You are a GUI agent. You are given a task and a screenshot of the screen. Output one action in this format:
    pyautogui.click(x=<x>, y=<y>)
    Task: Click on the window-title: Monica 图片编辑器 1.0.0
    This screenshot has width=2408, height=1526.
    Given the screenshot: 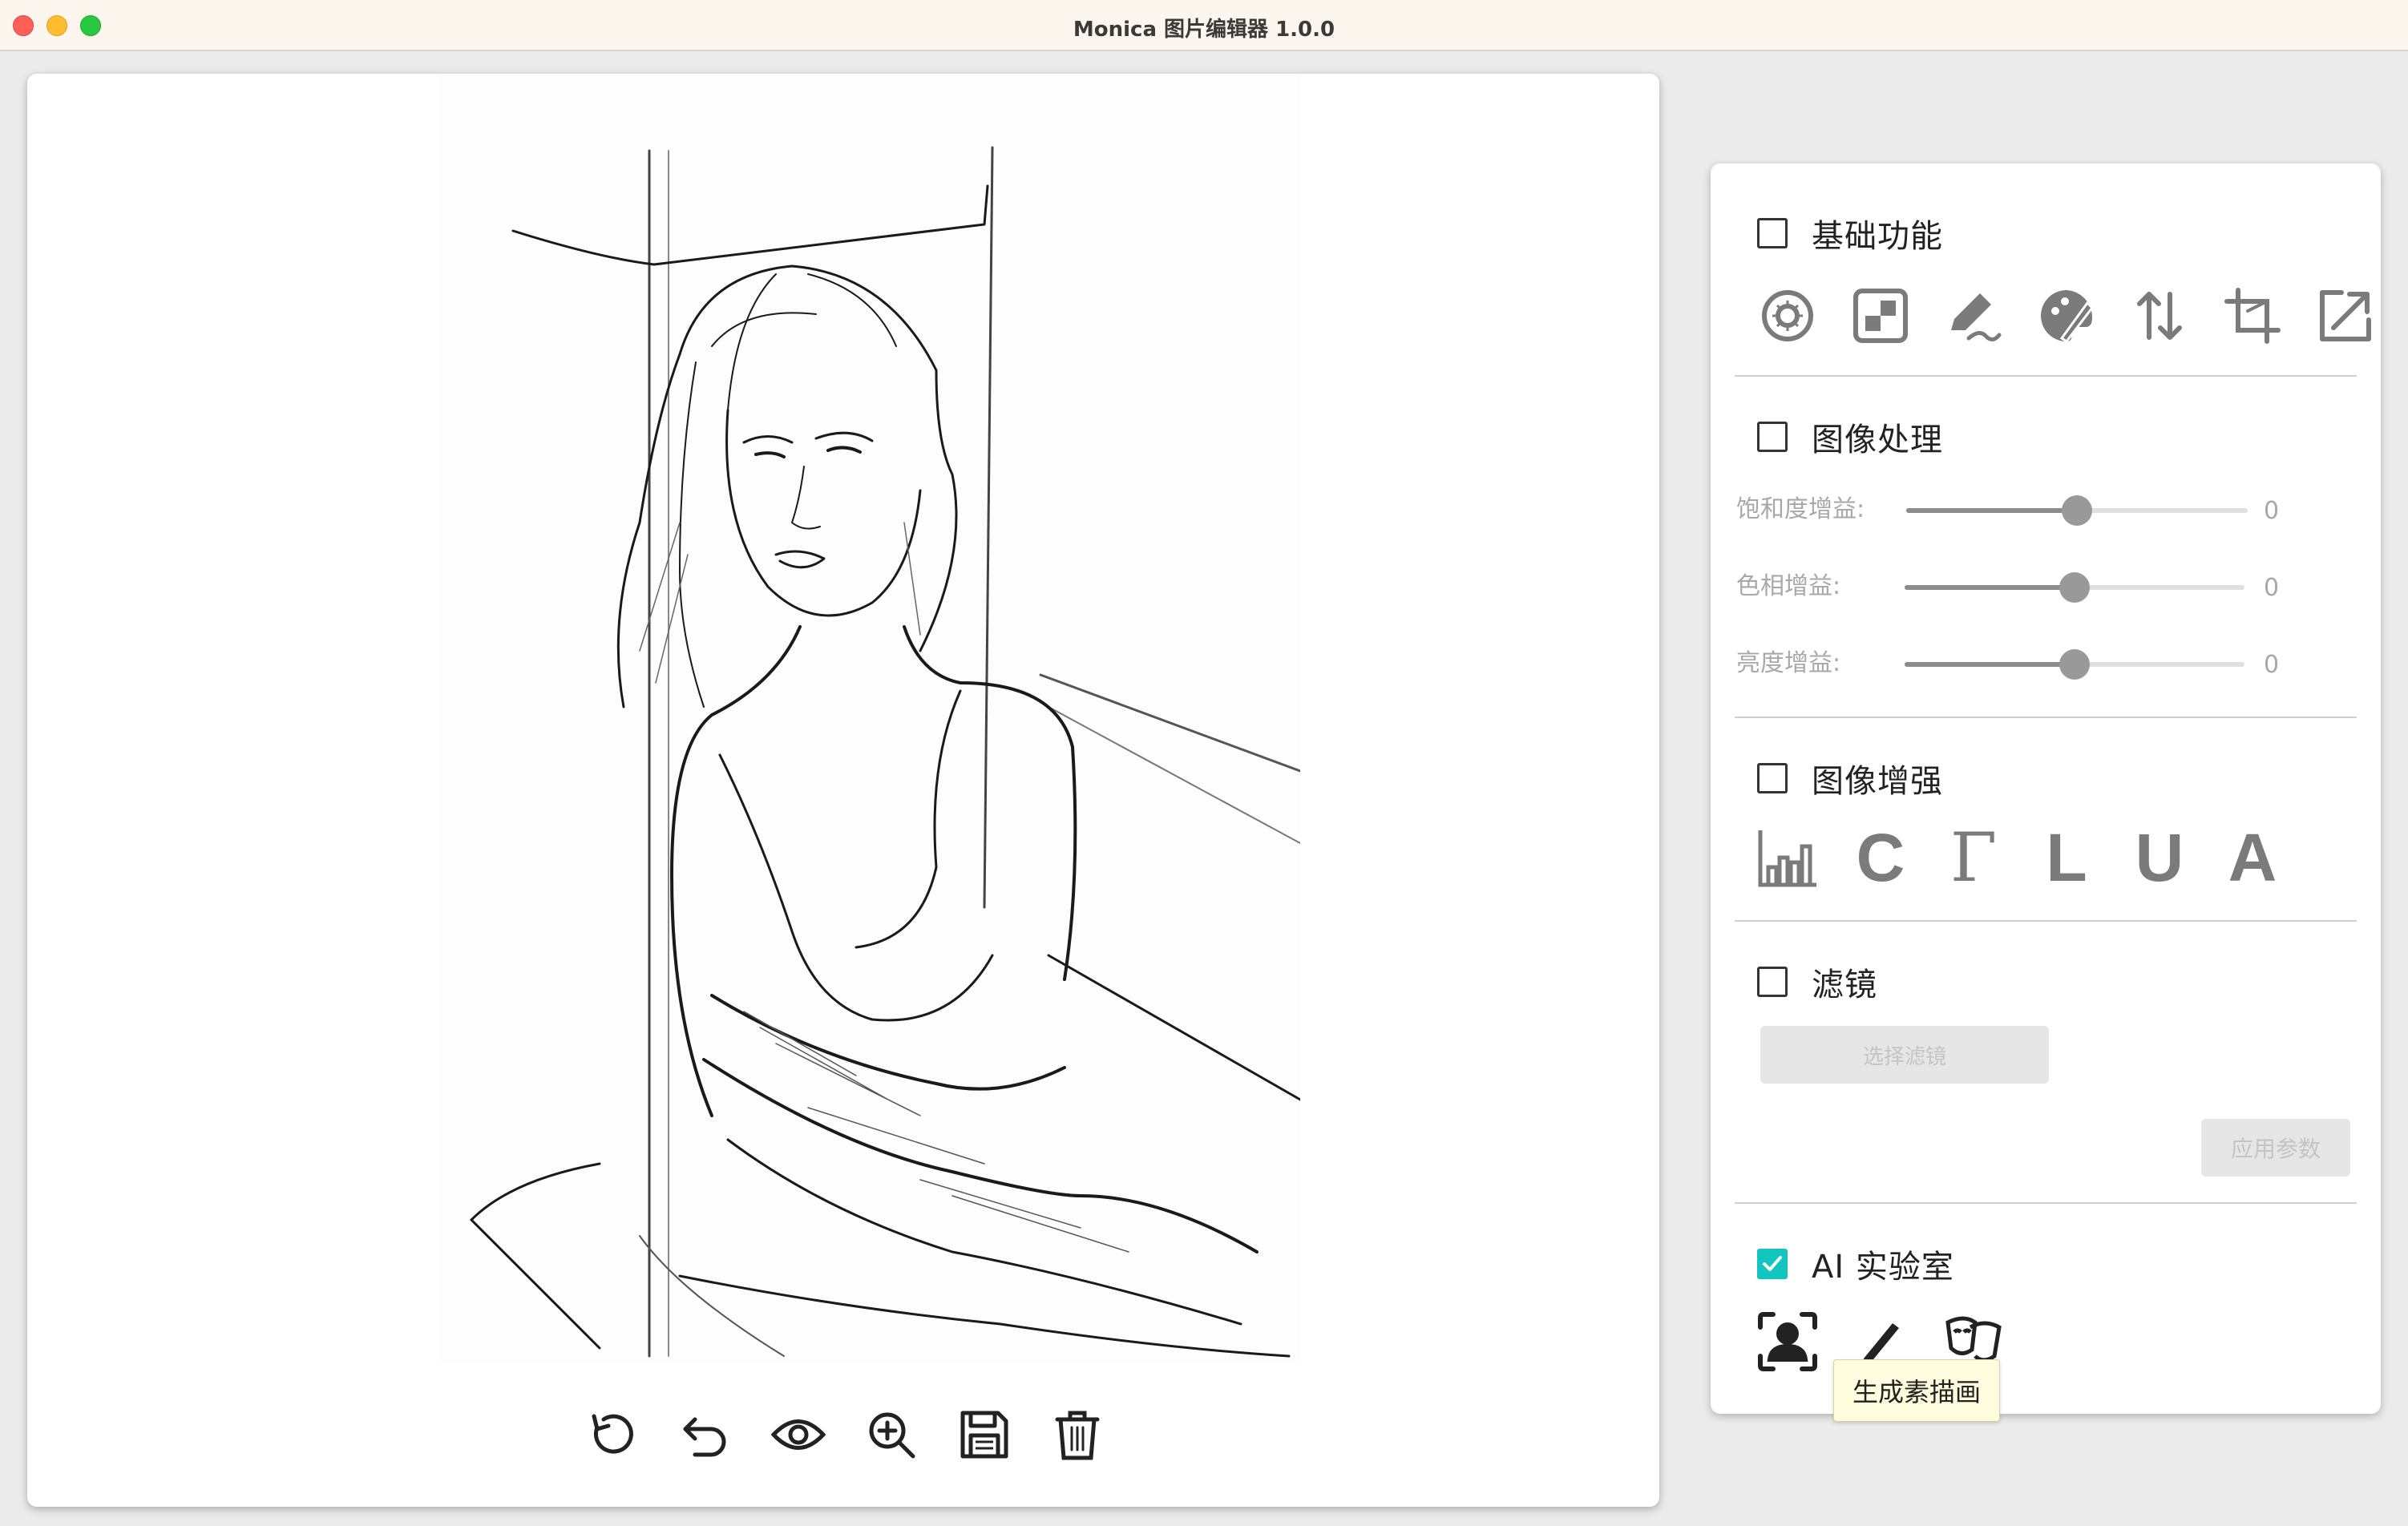 What is the action you would take?
    pyautogui.click(x=1204, y=30)
    